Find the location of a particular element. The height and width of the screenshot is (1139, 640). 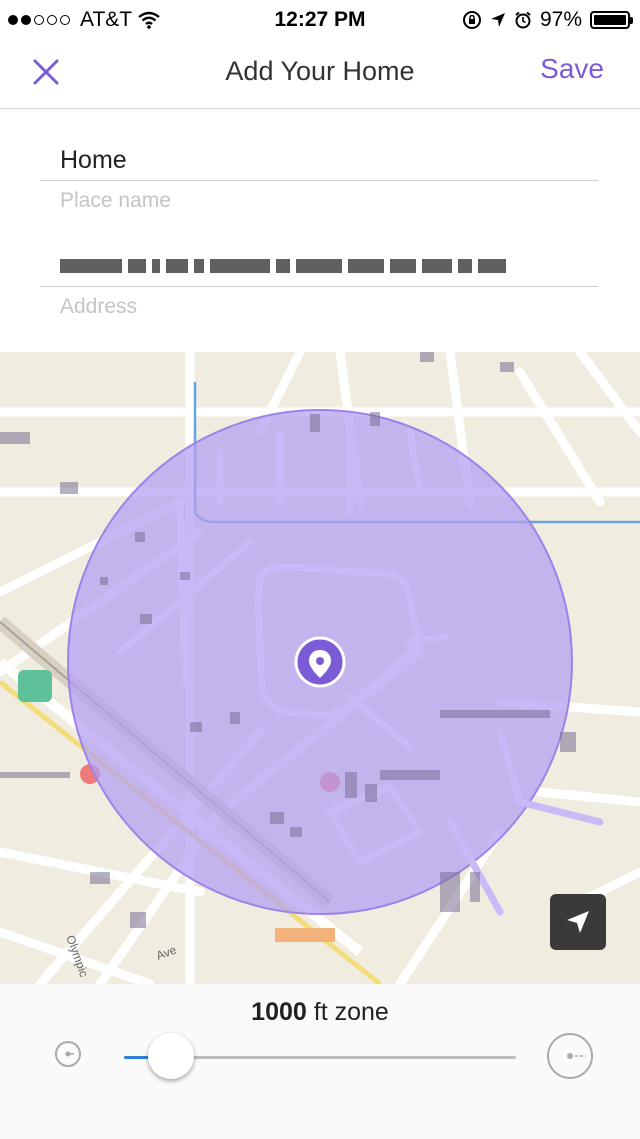

current-location-button is located at coordinates (578, 922).